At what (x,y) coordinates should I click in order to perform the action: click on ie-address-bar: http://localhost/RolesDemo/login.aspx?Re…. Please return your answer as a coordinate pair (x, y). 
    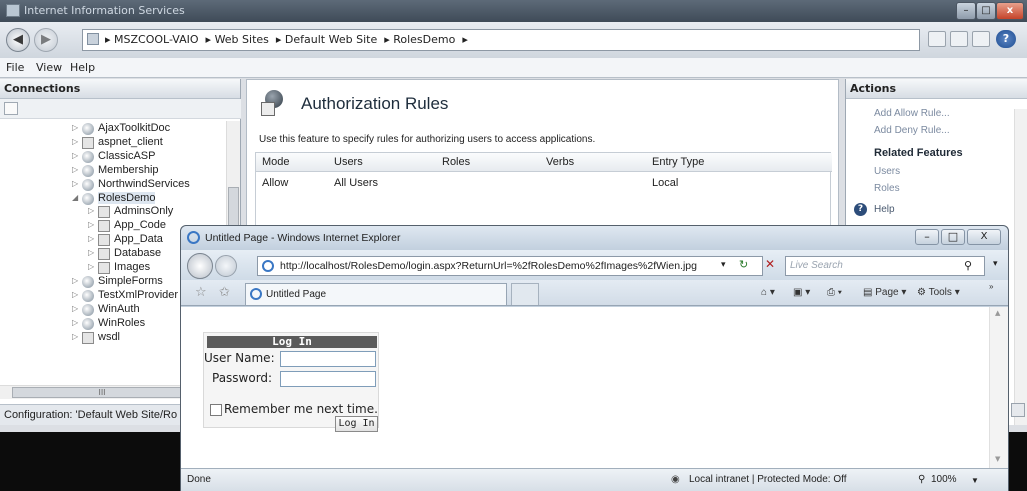
    Looking at the image, I should click on (594, 265).